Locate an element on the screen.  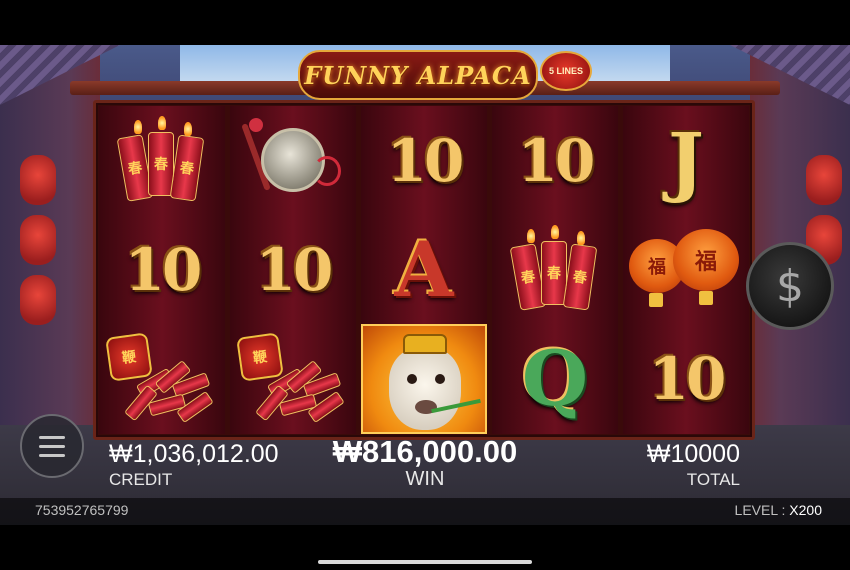
a-symbol: A is located at coordinates (424, 269).